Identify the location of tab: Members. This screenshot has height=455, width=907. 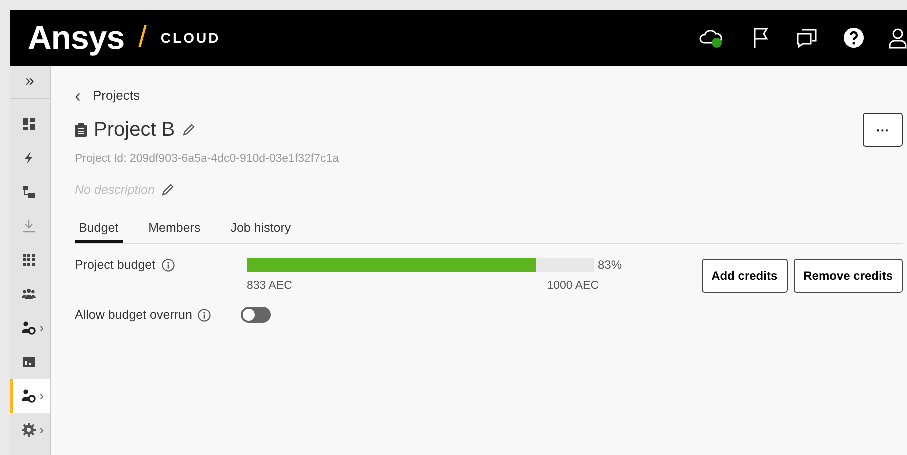
(174, 230).